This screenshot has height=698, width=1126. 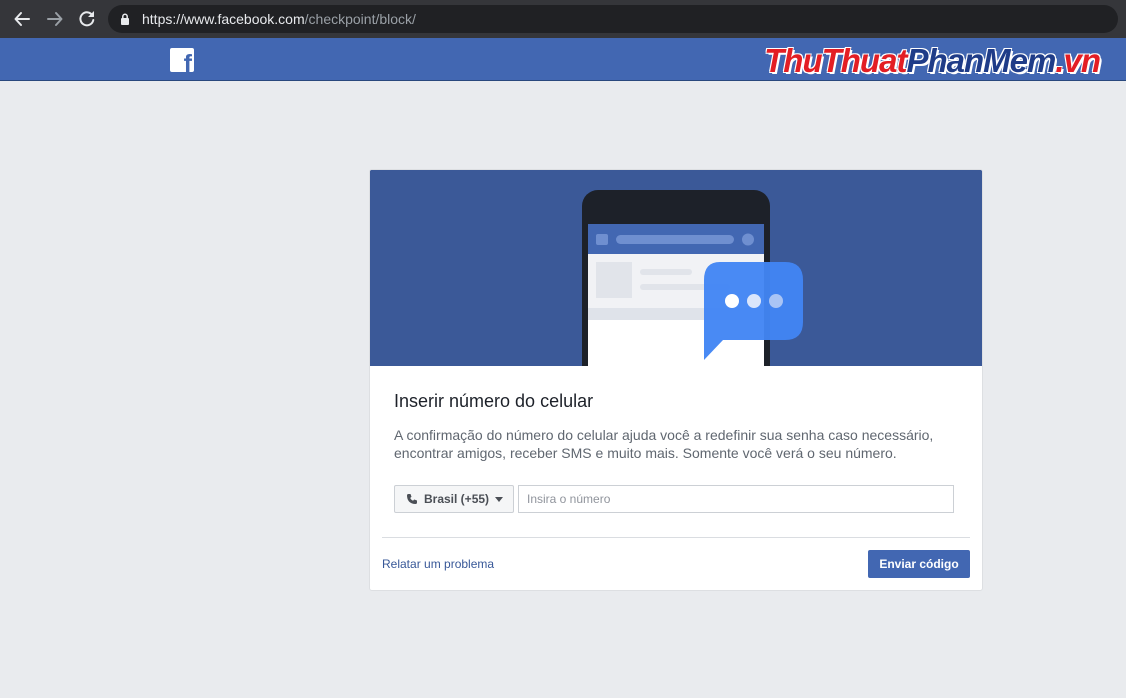 I want to click on country-code-label: Brasil (+55), so click(x=457, y=499).